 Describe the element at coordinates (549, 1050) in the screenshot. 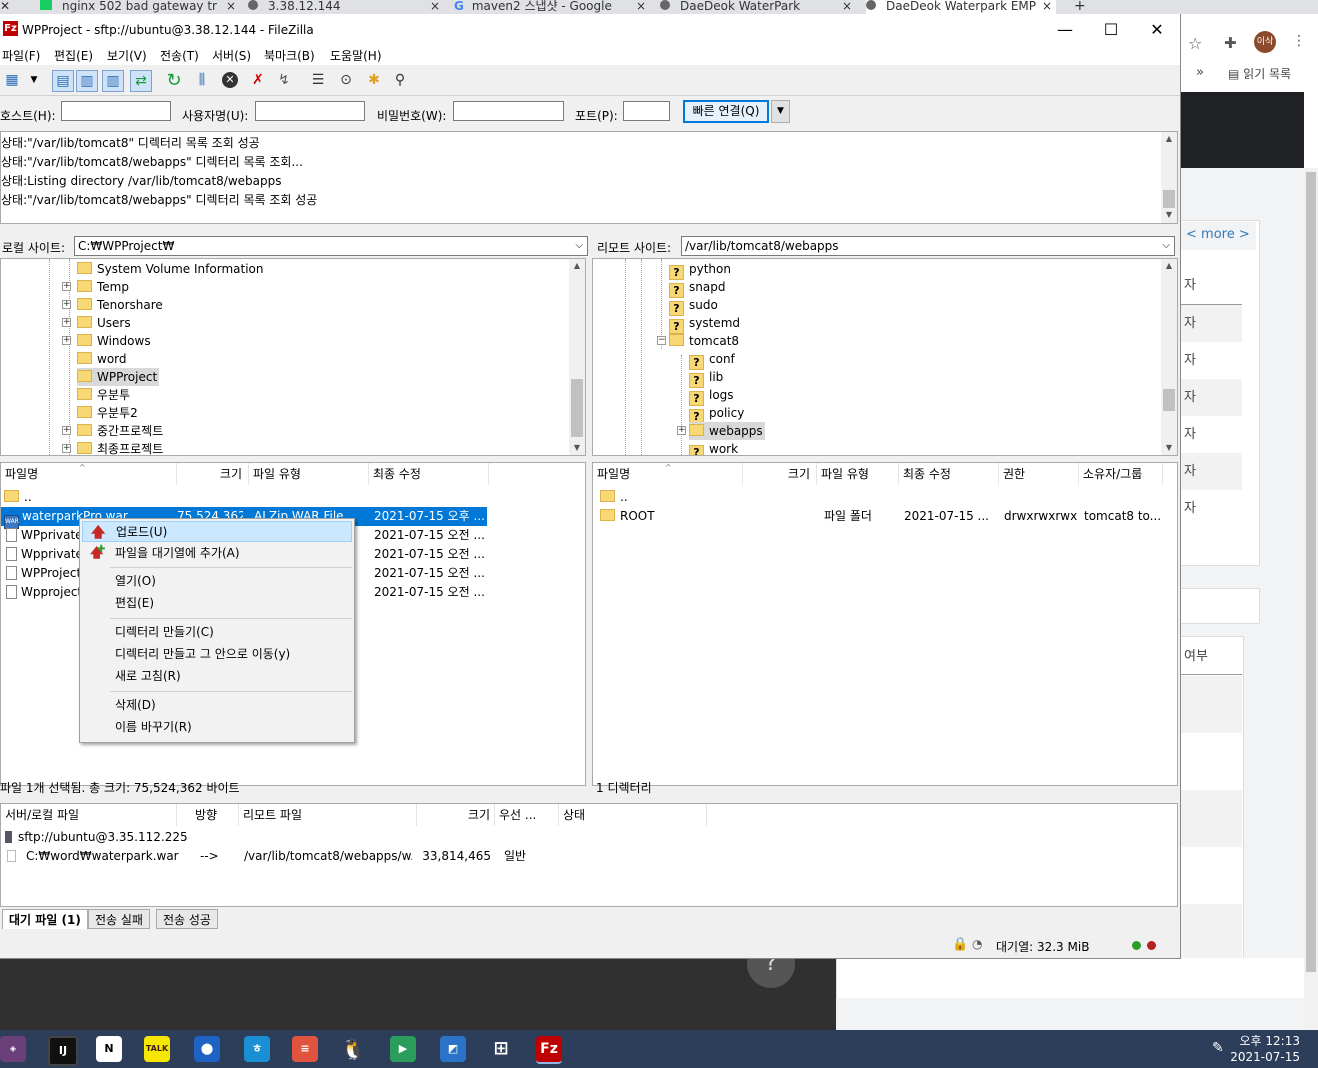

I see `filezilla-taskbar-icon: Fz` at that location.